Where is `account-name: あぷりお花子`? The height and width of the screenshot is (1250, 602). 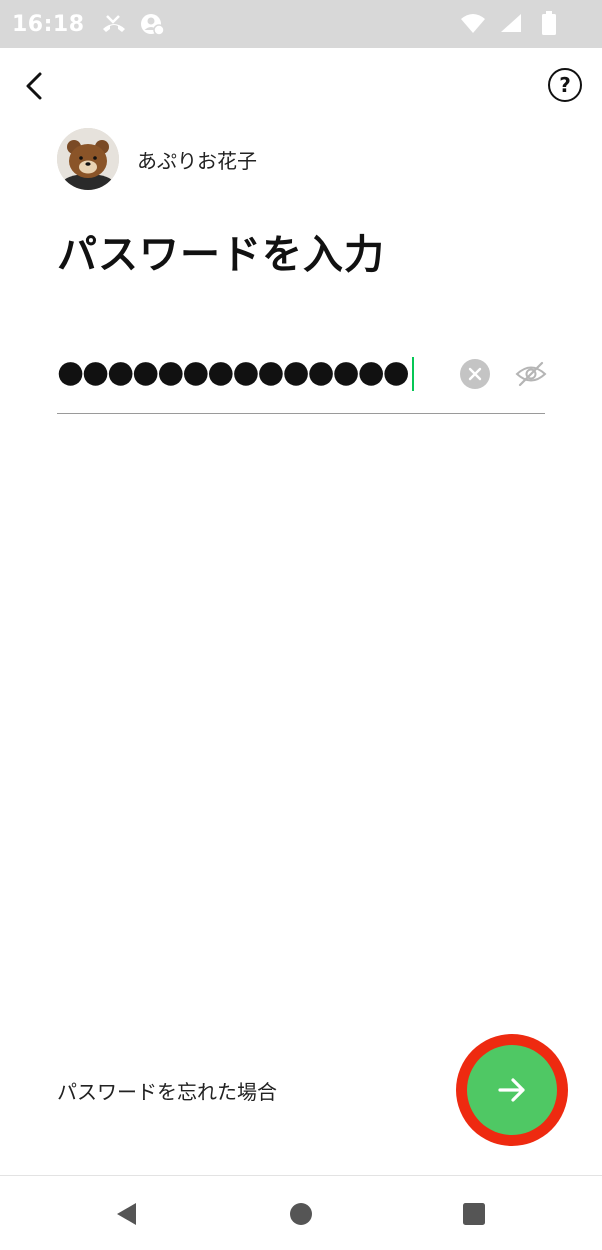
account-name: あぷりお花子 is located at coordinates (197, 160).